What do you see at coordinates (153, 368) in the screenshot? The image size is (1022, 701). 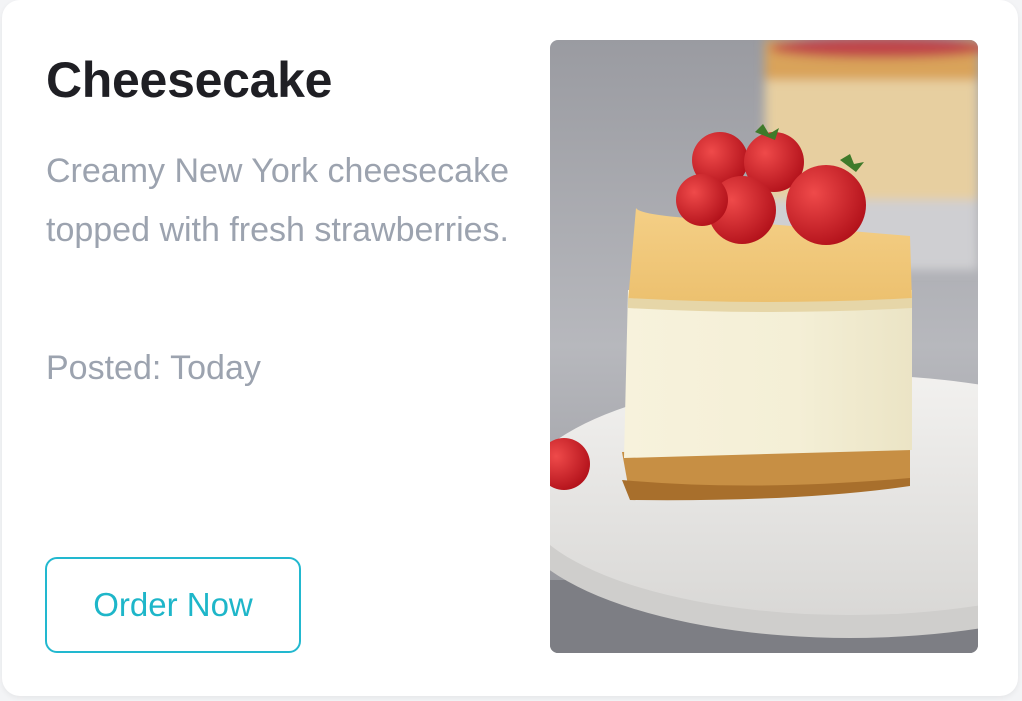 I see `posted-date: Posted: Today` at bounding box center [153, 368].